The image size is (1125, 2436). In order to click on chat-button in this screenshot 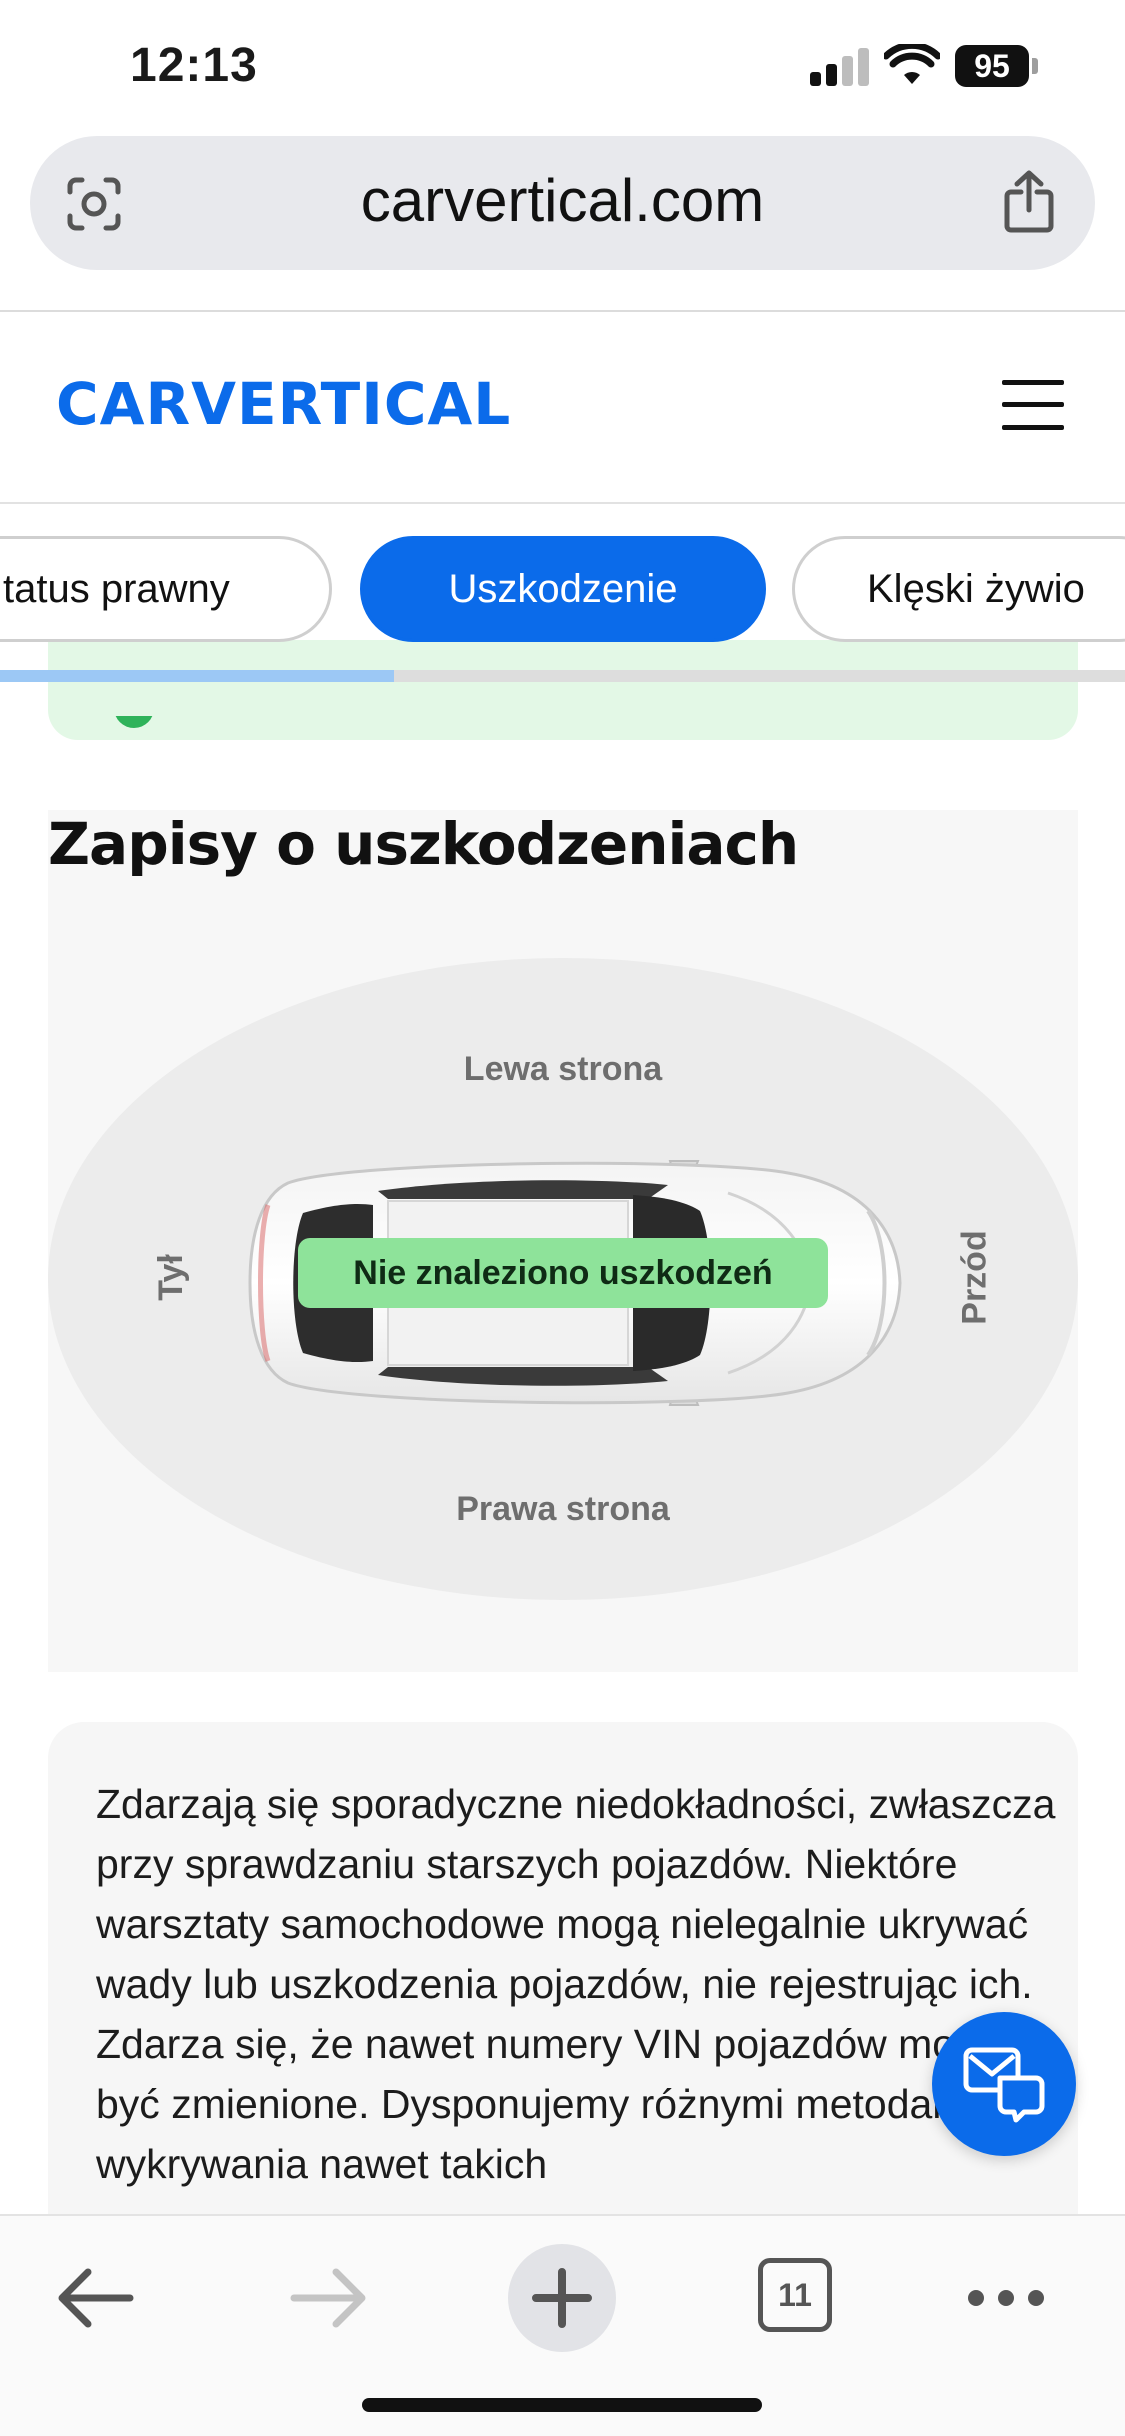, I will do `click(1004, 2084)`.